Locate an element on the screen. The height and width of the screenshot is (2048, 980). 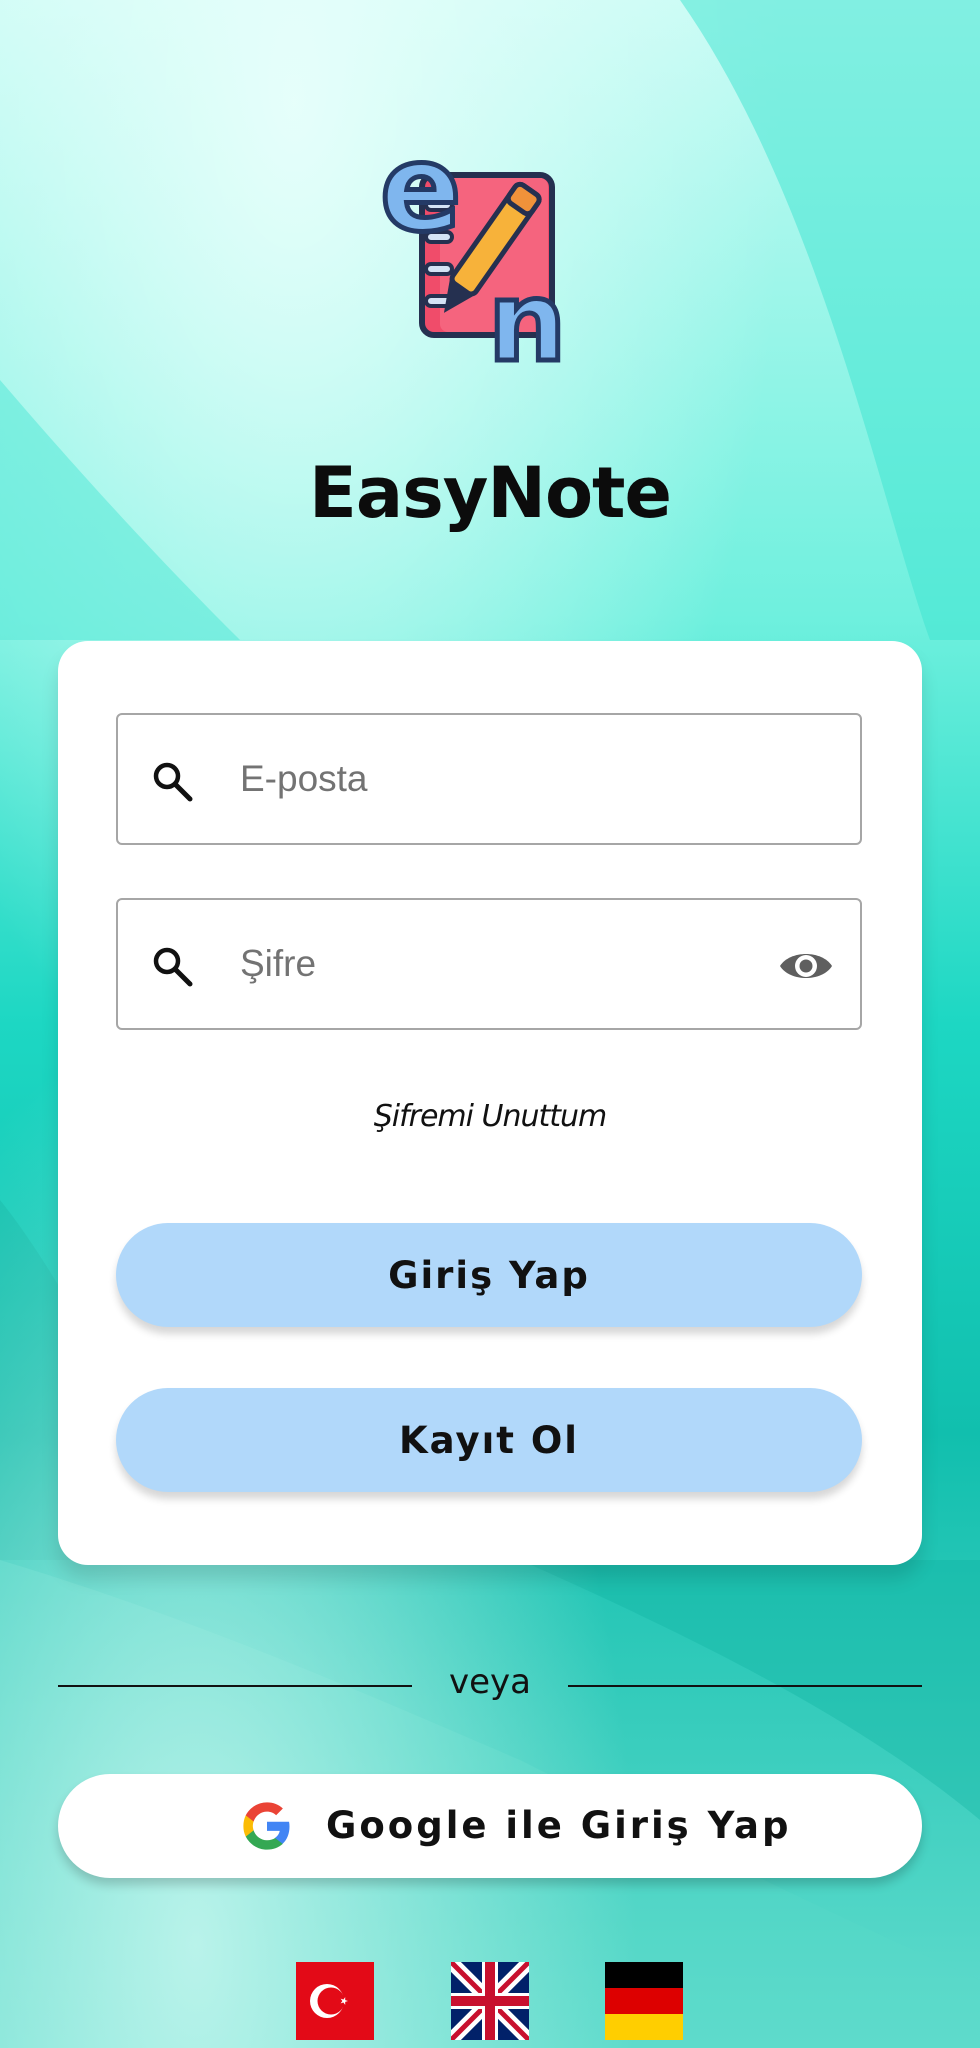
svg-text: e is located at coordinates (420, 189).